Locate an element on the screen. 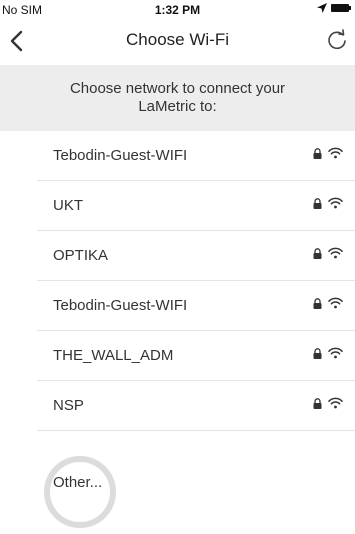 The image size is (355, 534). navigation-bar: Choose Wi-Fi is located at coordinates (177, 41).